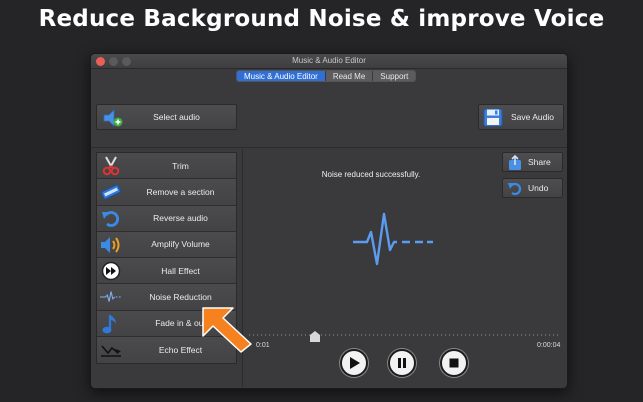  Describe the element at coordinates (515, 163) in the screenshot. I see `share-icon` at that location.